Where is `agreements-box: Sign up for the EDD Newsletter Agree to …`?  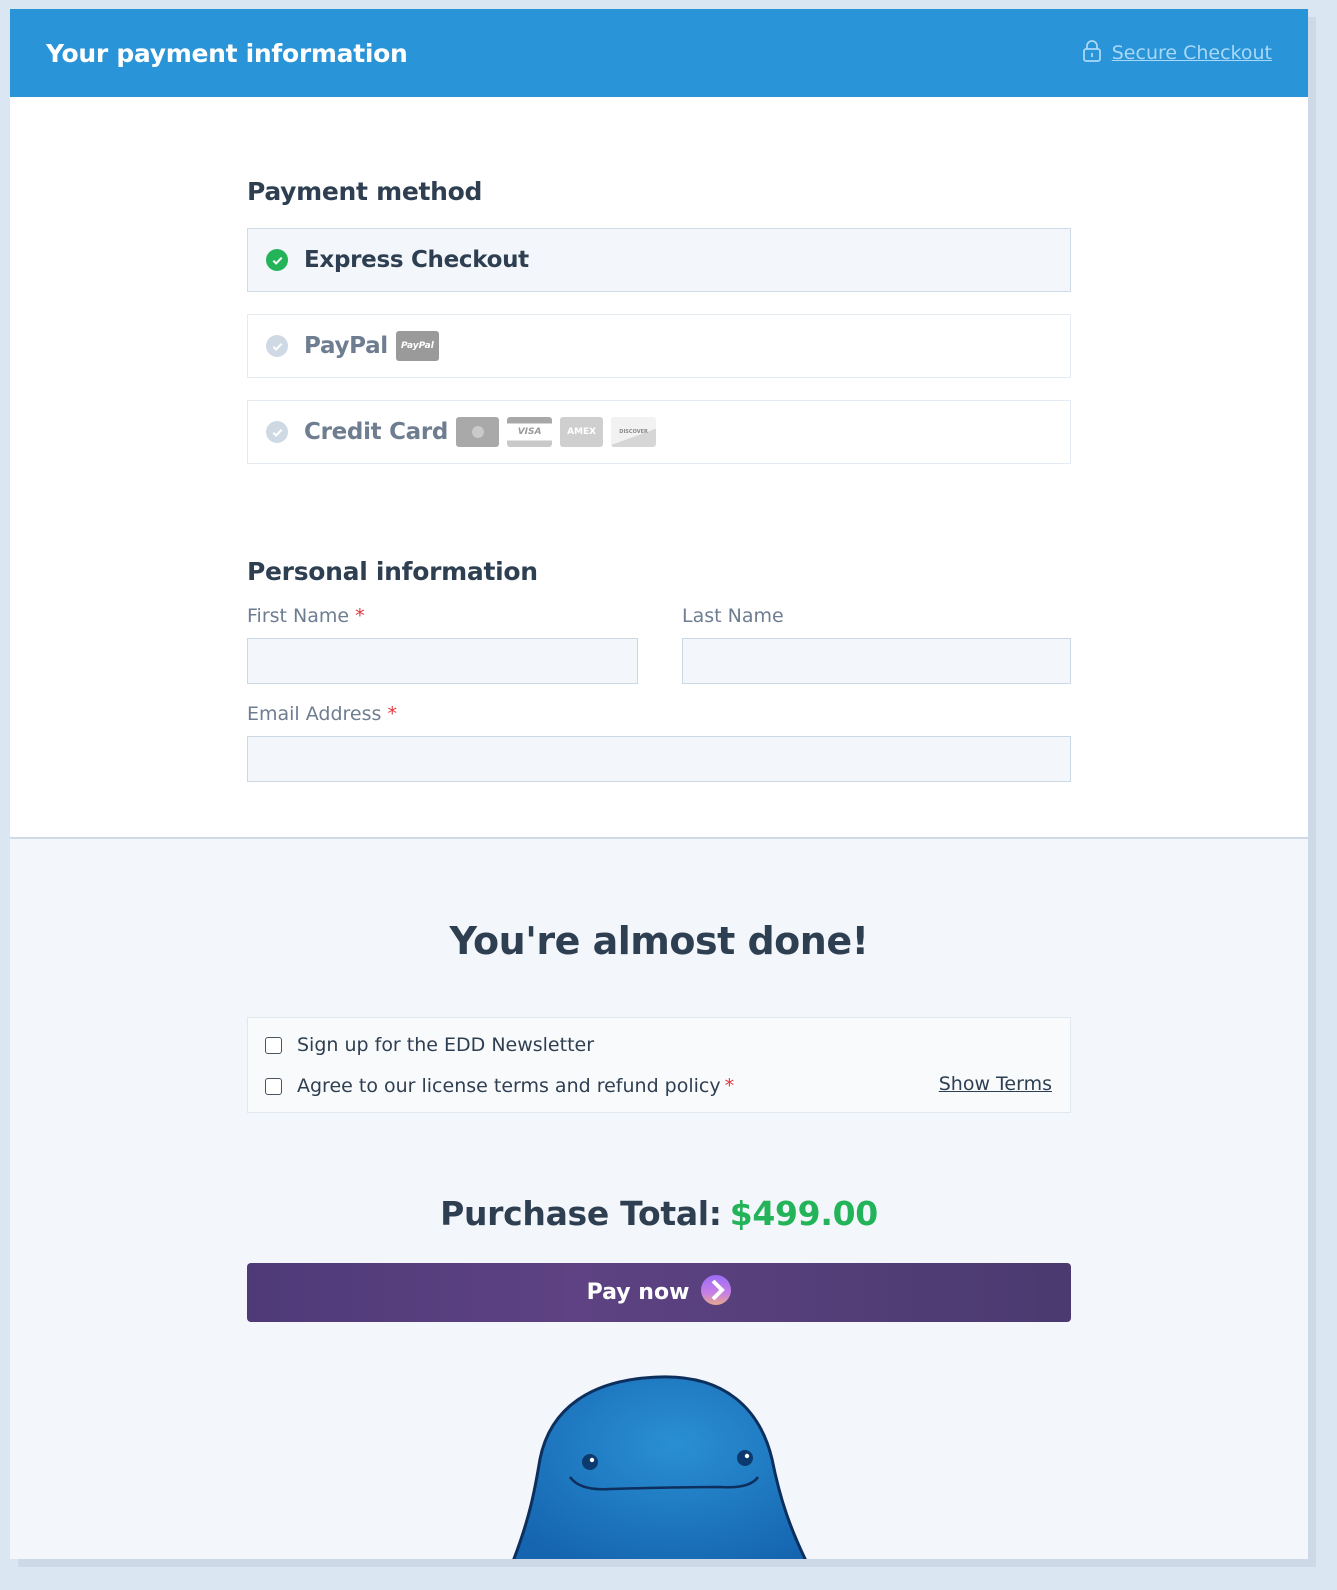 agreements-box: Sign up for the EDD Newsletter Agree to … is located at coordinates (659, 1065).